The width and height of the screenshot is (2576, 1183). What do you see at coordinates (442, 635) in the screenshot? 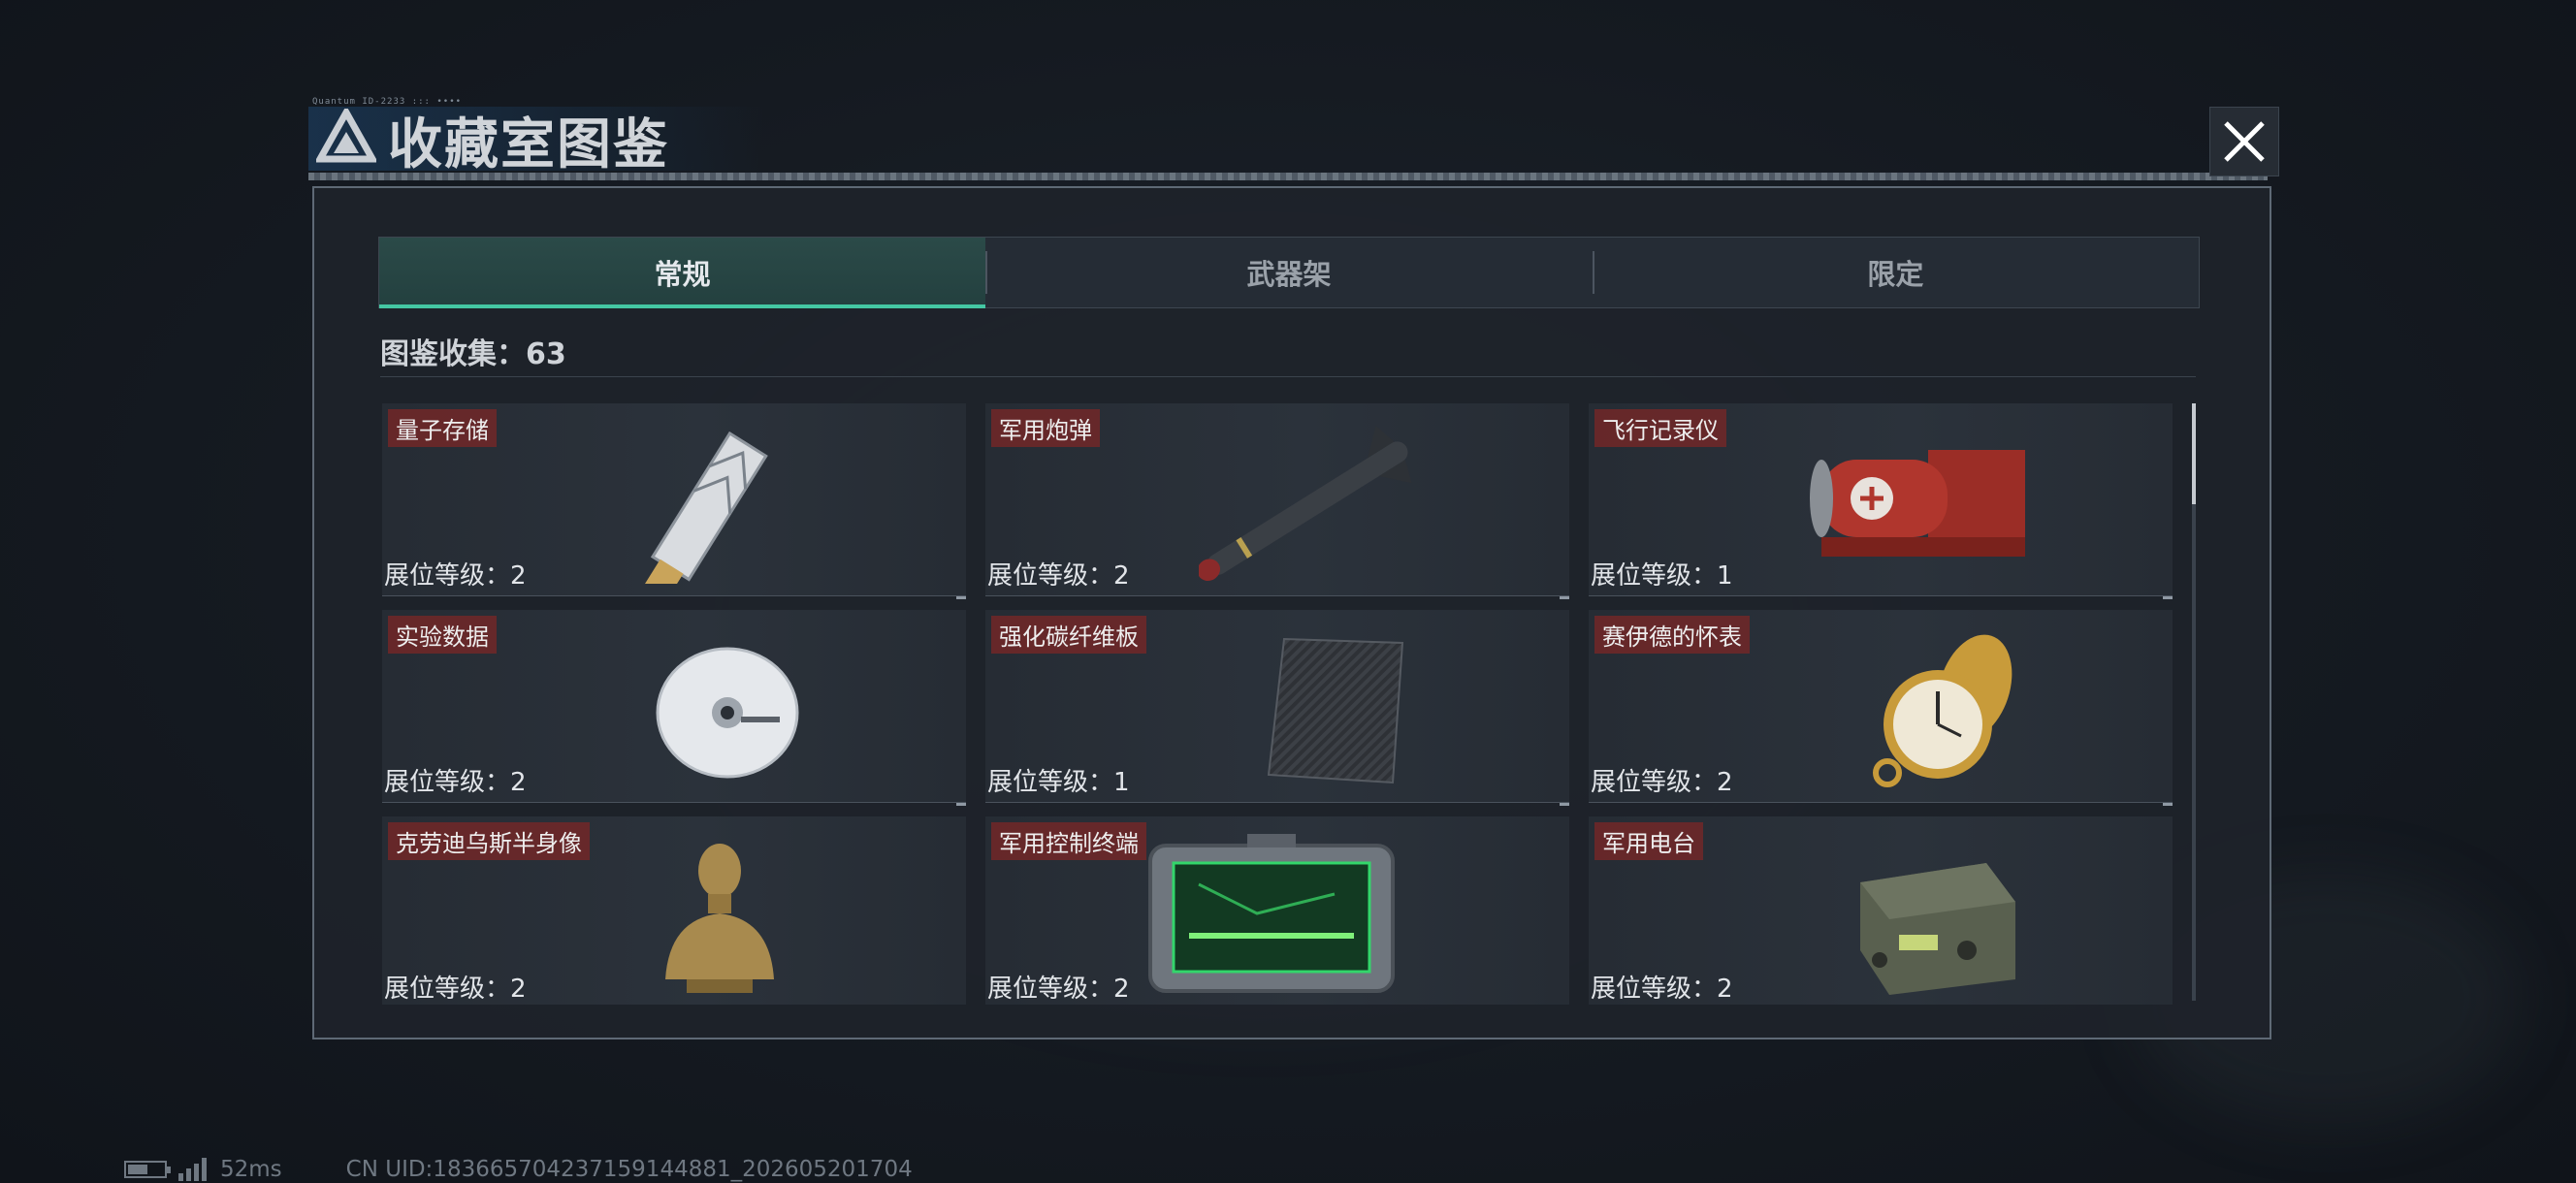
I see `item-name: 实验数据` at bounding box center [442, 635].